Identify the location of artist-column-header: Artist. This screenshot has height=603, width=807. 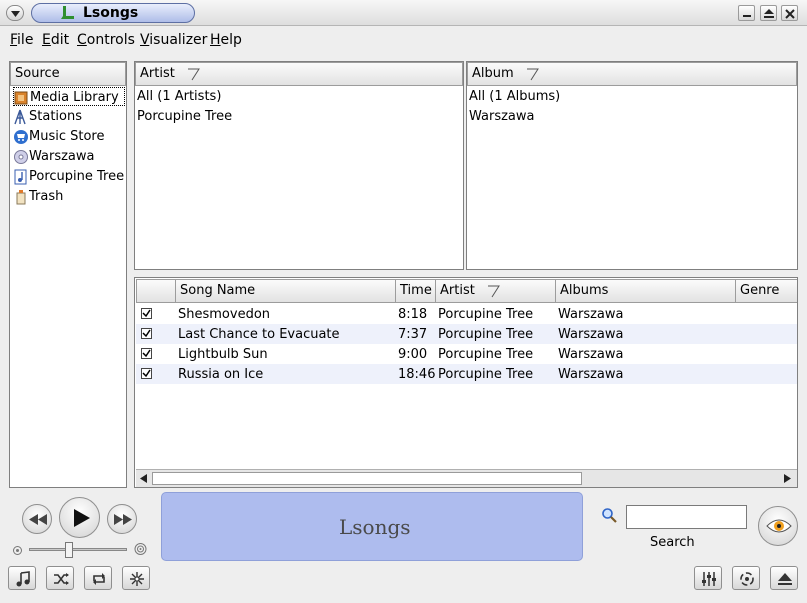
(299, 74).